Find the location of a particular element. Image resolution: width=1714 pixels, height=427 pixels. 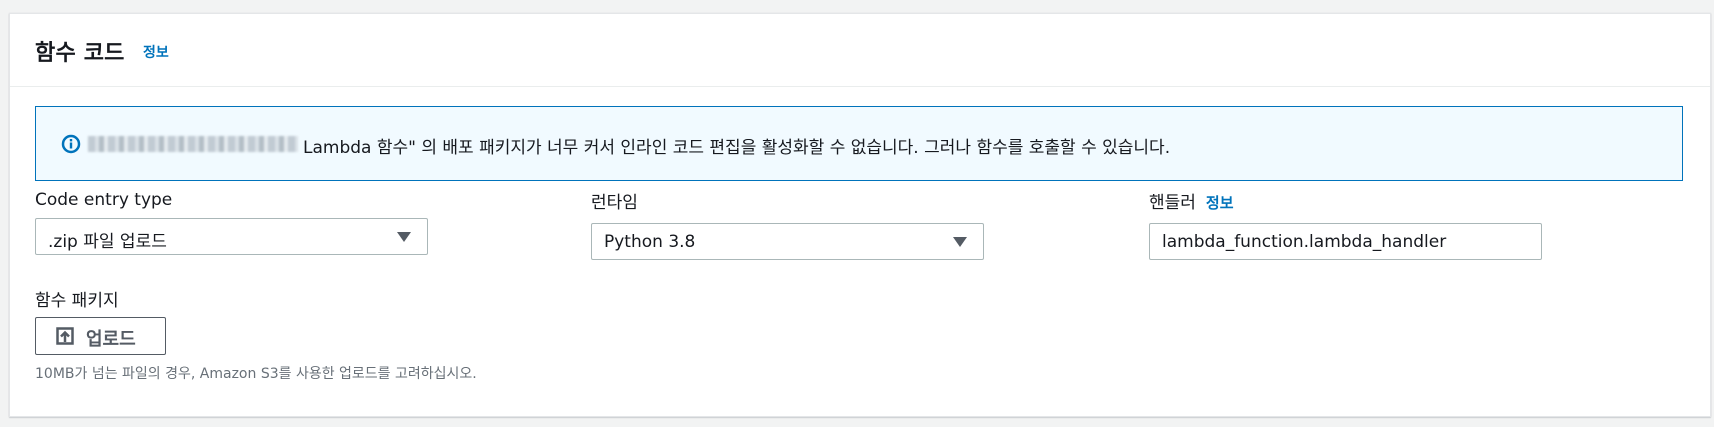

runtime-field: 런타임 Python 3.8 is located at coordinates (787, 224).